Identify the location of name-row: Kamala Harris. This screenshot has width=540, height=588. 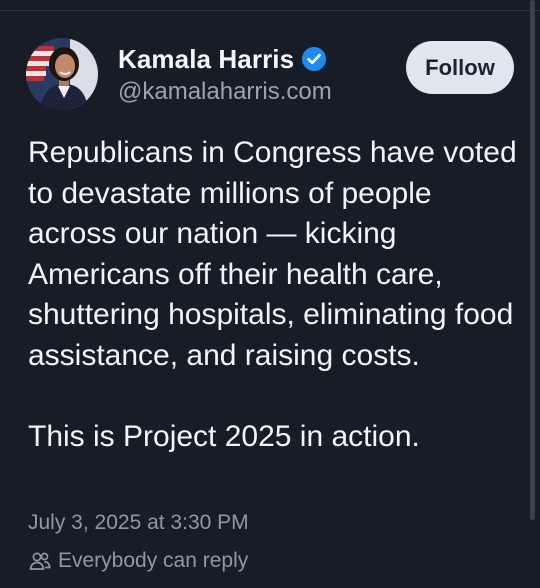
(225, 59).